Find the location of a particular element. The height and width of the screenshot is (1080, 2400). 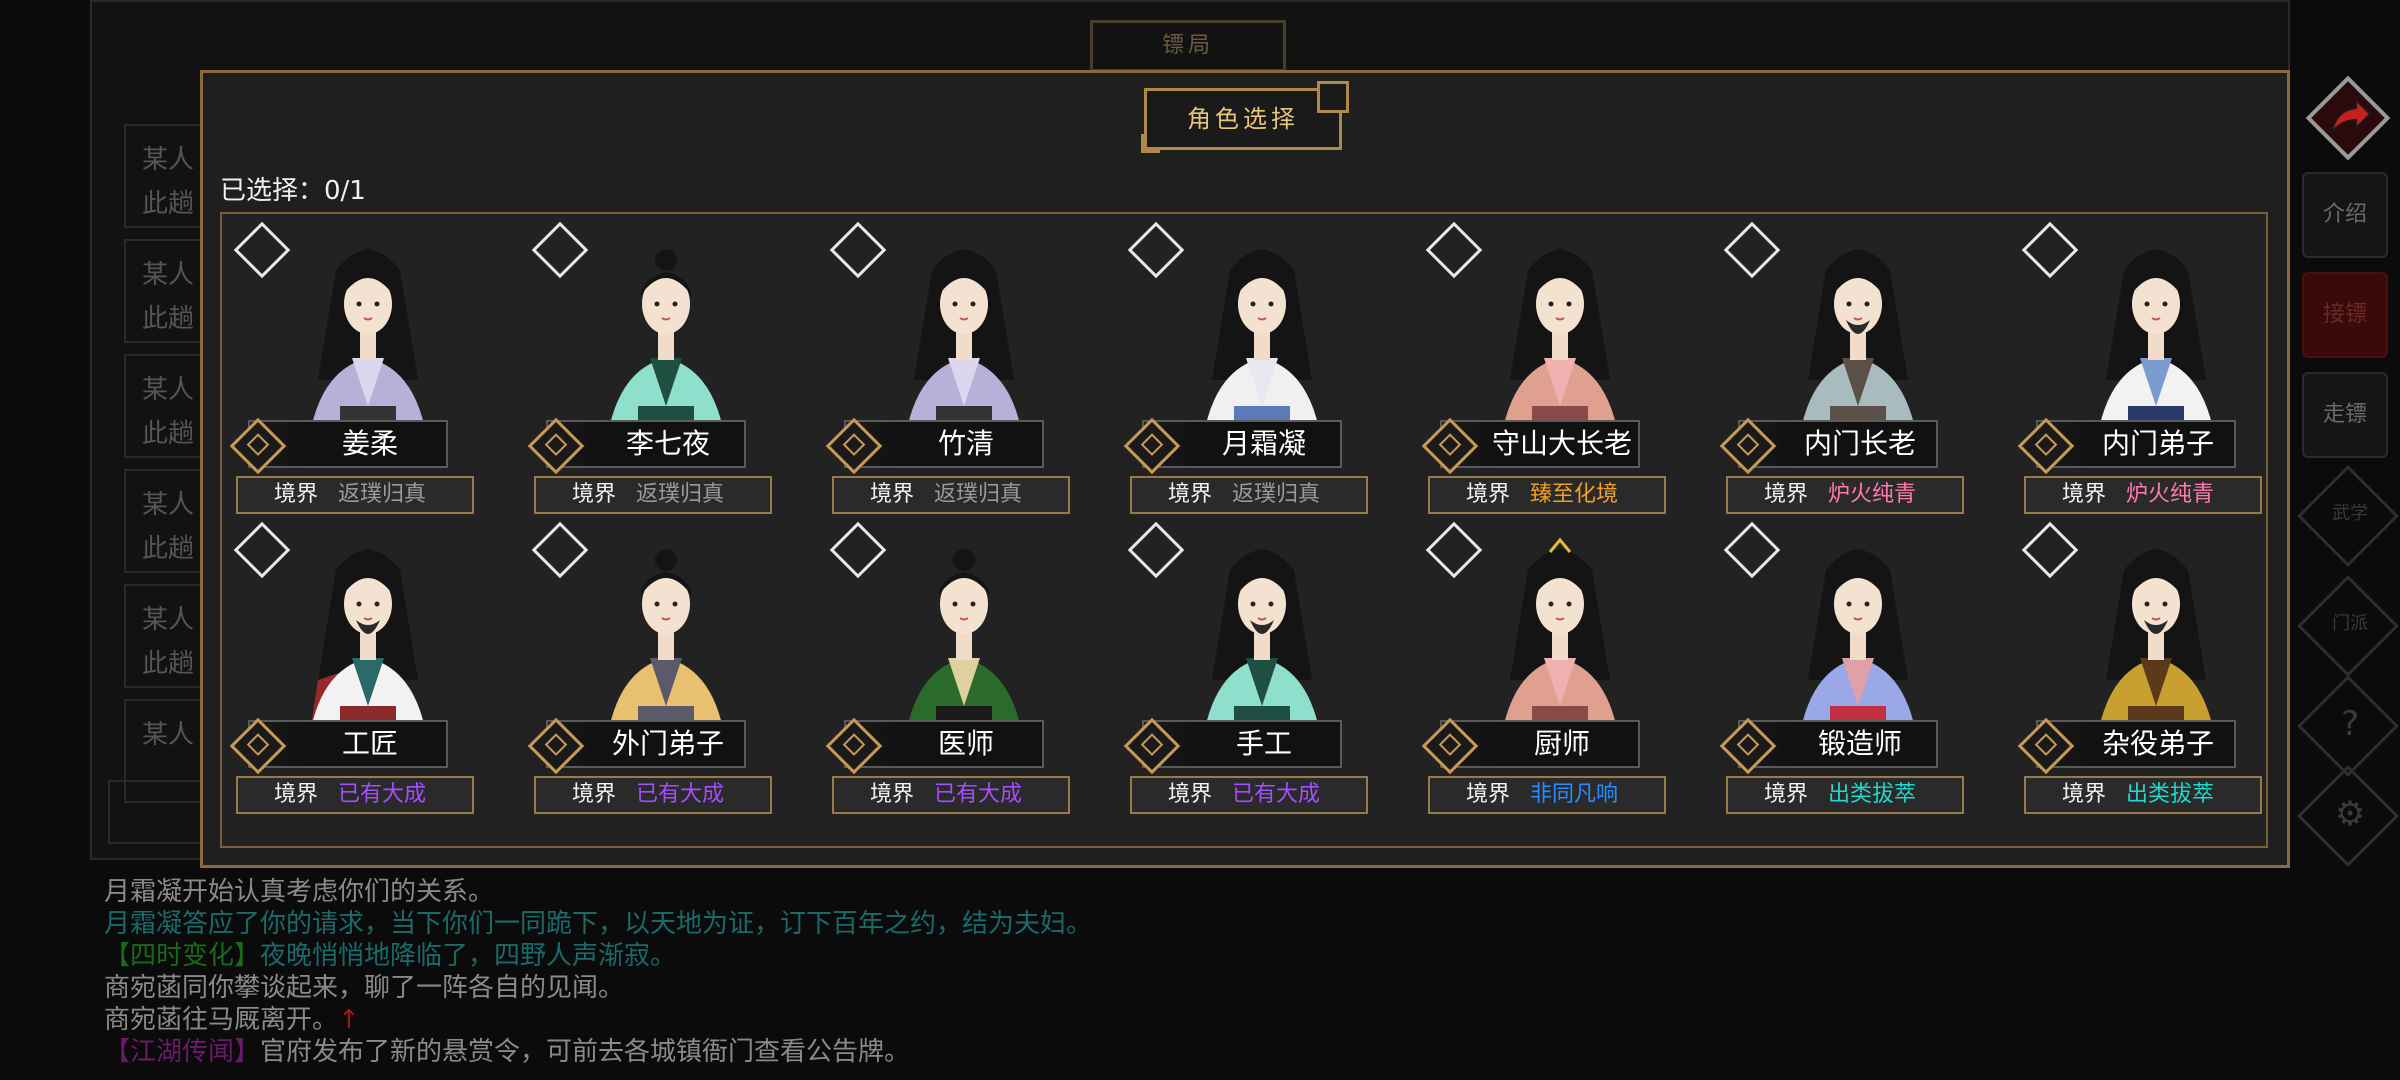

character-name: 锻造师 is located at coordinates (1859, 743).